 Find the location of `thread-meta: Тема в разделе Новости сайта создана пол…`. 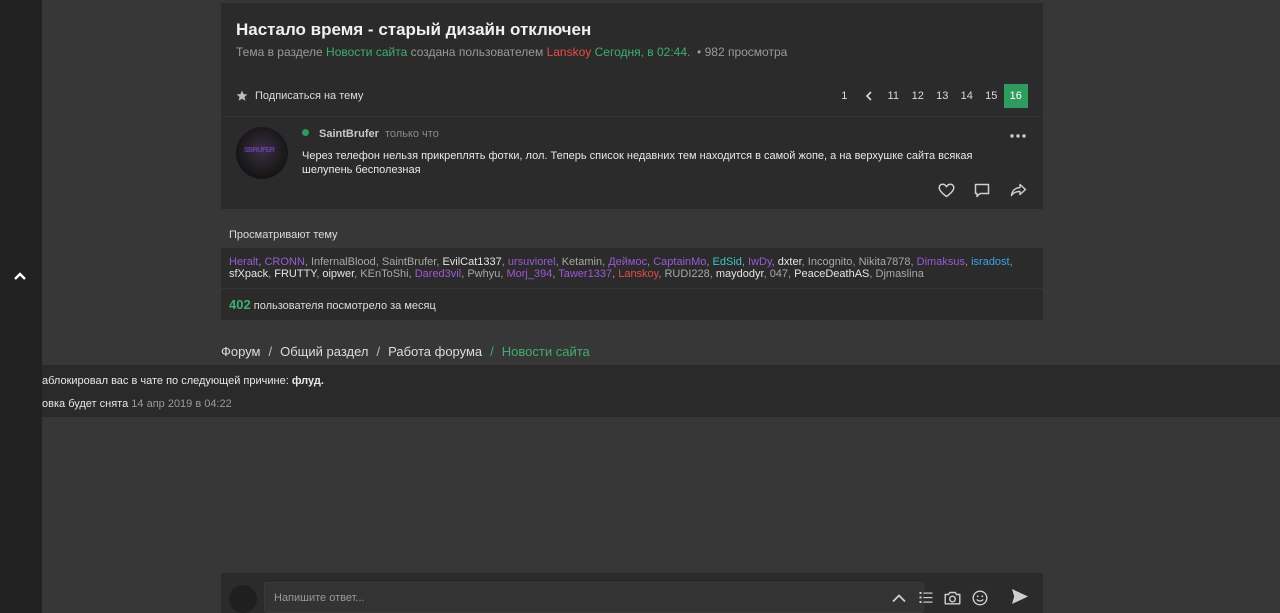

thread-meta: Тема в разделе Новости сайта создана пол… is located at coordinates (511, 52).